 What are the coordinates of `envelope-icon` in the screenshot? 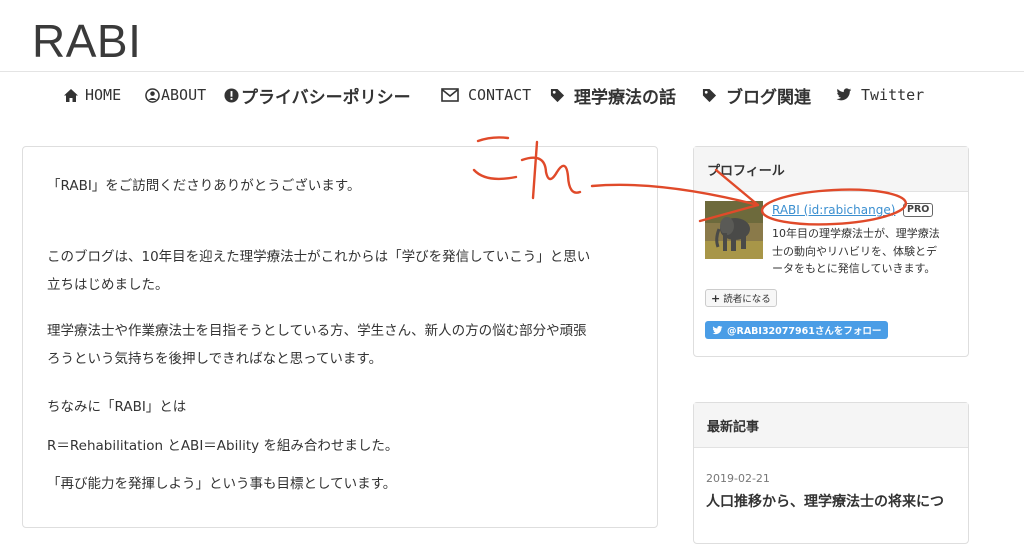 It's located at (450, 95).